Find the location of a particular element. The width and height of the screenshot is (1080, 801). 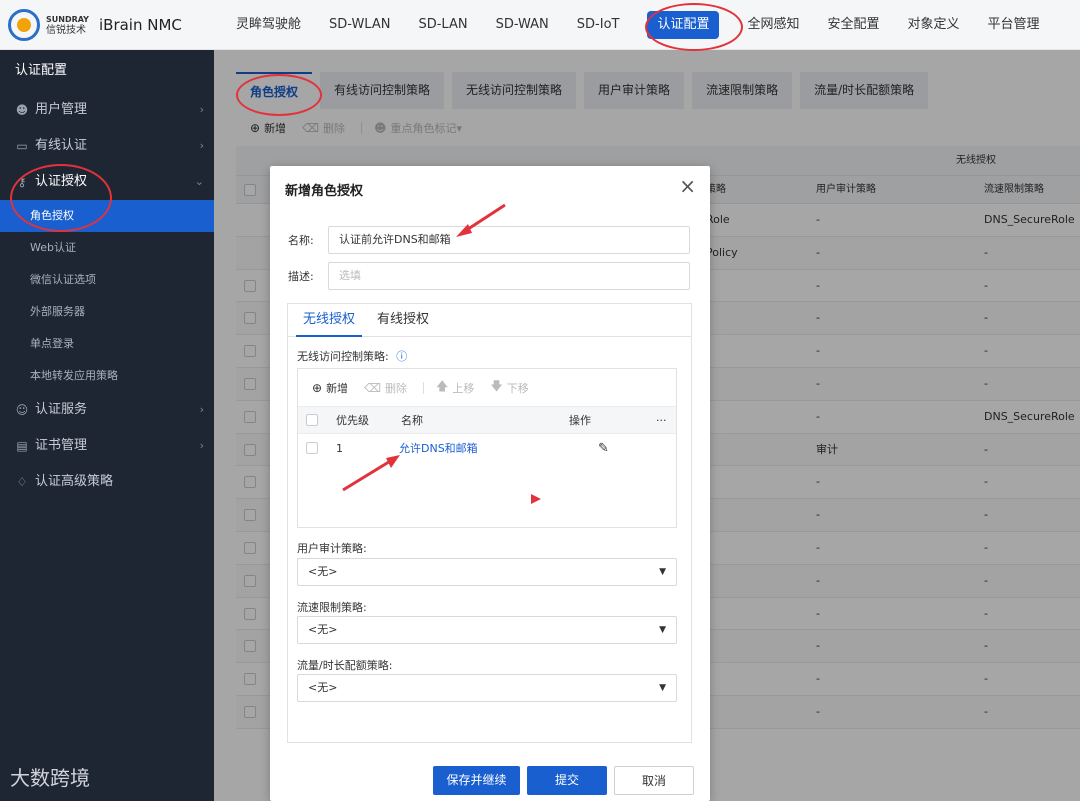

acl-col-name: 名称 is located at coordinates (412, 420).